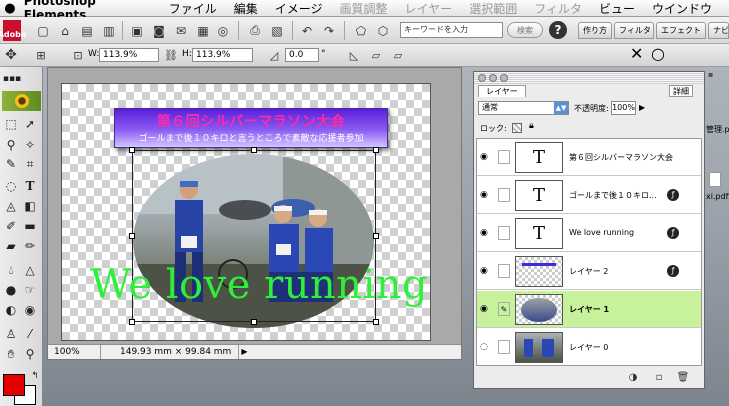  I want to click on gradient-tool-icon: ◧, so click(30, 206).